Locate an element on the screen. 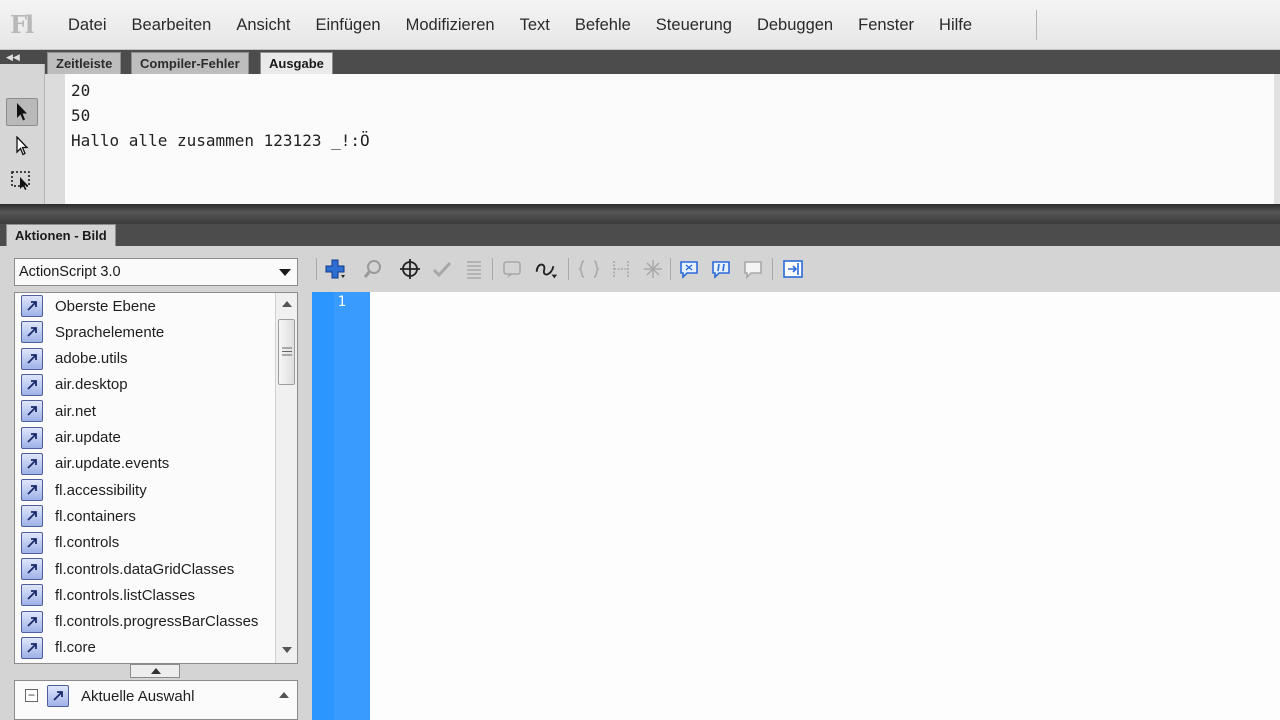 Image resolution: width=1280 pixels, height=720 pixels. current-selection-label: Aktuelle Auswahl is located at coordinates (137, 696).